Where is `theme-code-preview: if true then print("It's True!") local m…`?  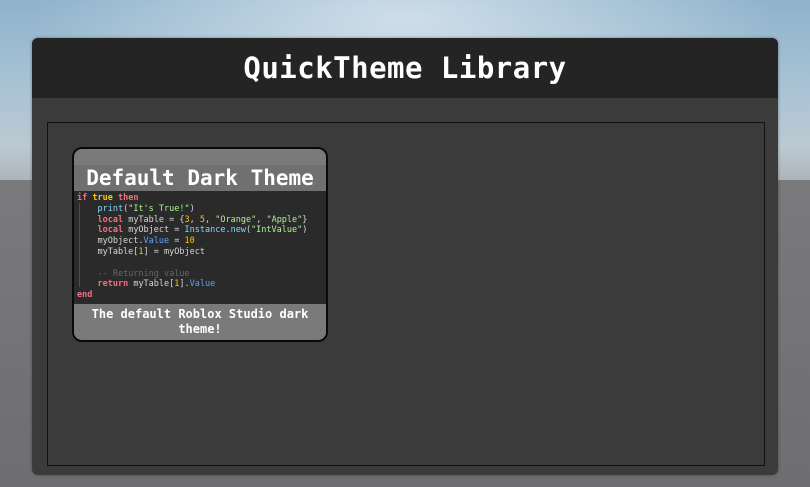 theme-code-preview: if true then print("It's True!") local m… is located at coordinates (200, 247).